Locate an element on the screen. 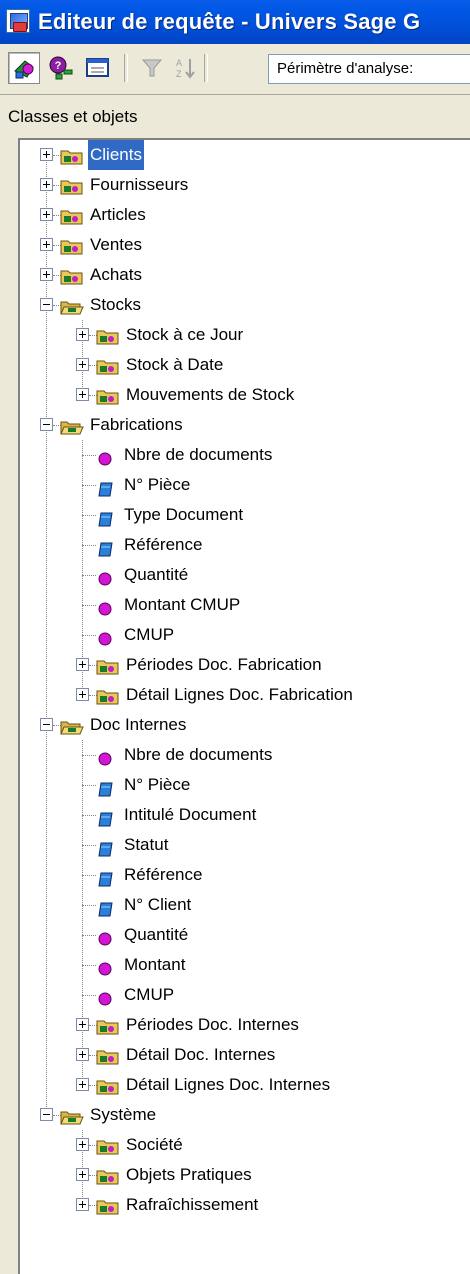 The height and width of the screenshot is (1274, 470). window-title: Editeur de requête - Univers Sage G is located at coordinates (229, 21).